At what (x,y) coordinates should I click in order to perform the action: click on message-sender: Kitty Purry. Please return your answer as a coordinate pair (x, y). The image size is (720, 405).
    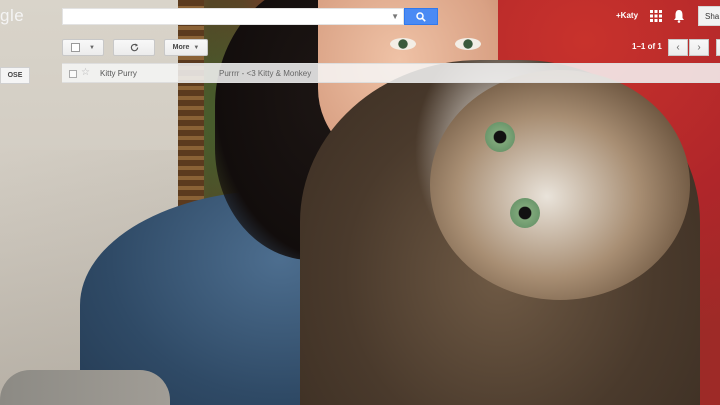
    Looking at the image, I should click on (118, 73).